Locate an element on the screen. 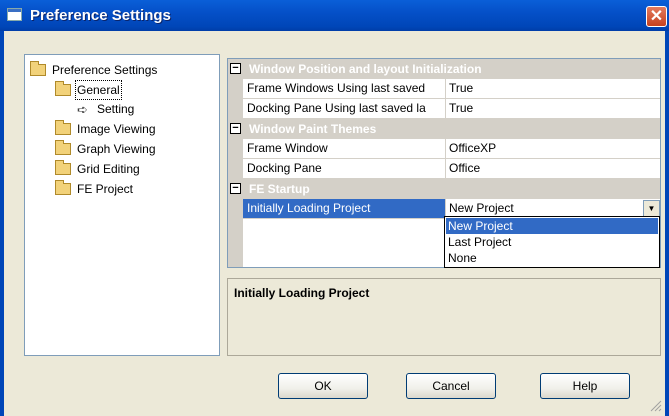  description-pane: Initially Loading Project is located at coordinates (444, 317).